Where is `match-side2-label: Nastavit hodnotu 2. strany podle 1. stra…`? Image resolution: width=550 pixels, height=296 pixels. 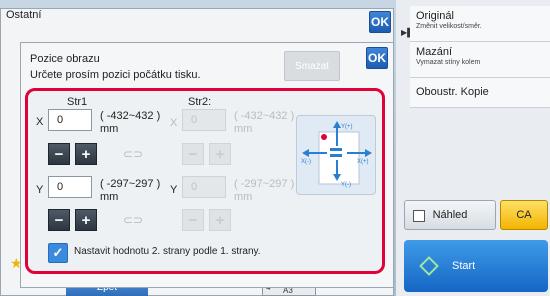
match-side2-label: Nastavit hodnotu 2. strany podle 1. stra… is located at coordinates (167, 251).